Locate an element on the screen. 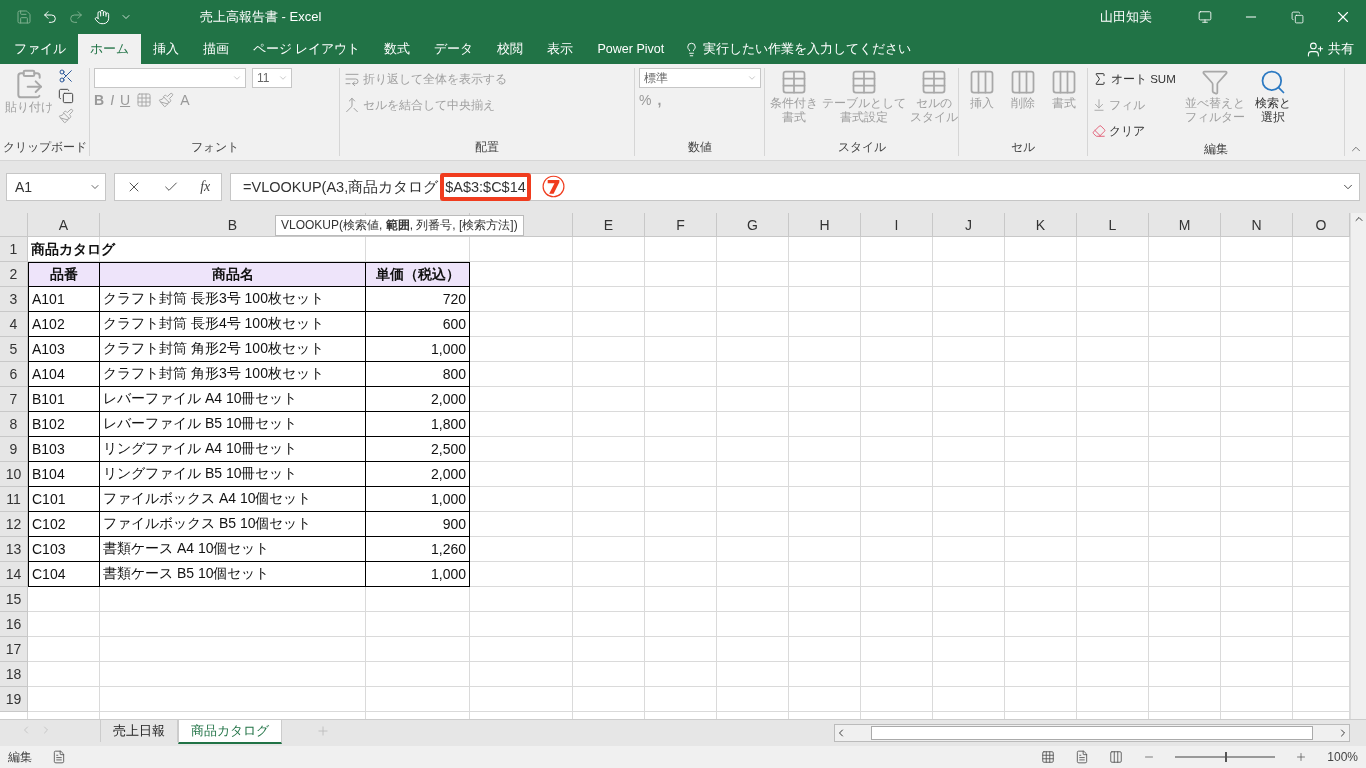 The width and height of the screenshot is (1366, 768). table-cell: A101 is located at coordinates (64, 299).